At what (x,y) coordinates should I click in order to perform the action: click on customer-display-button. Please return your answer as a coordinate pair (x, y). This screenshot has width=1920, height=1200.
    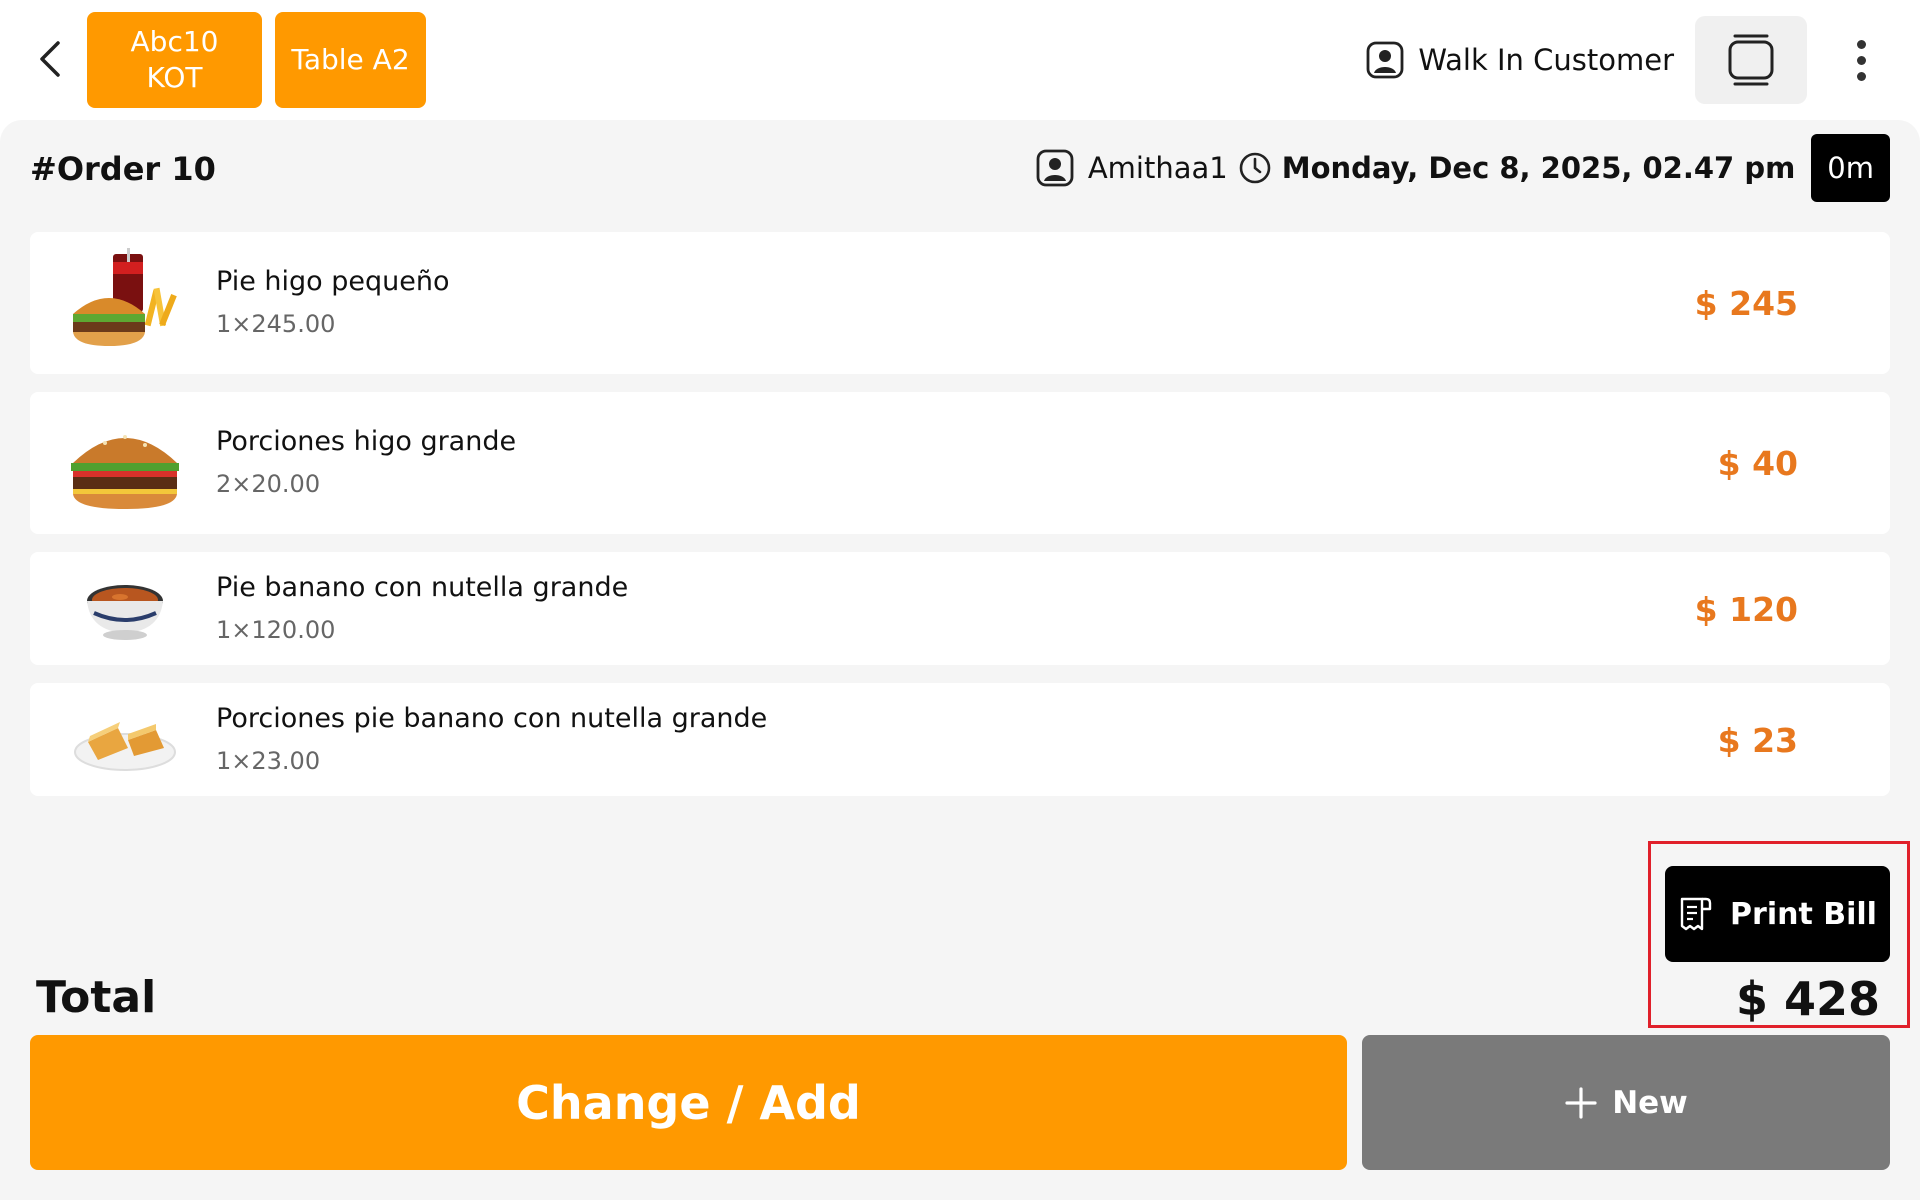
    Looking at the image, I should click on (1751, 60).